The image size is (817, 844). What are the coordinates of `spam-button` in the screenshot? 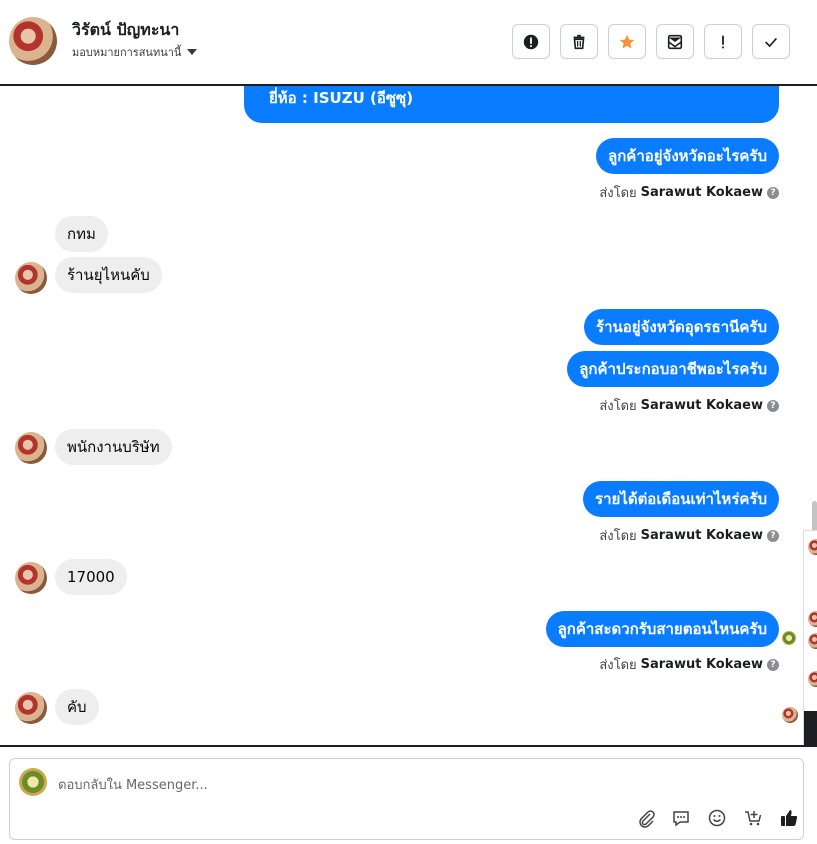 It's located at (531, 41).